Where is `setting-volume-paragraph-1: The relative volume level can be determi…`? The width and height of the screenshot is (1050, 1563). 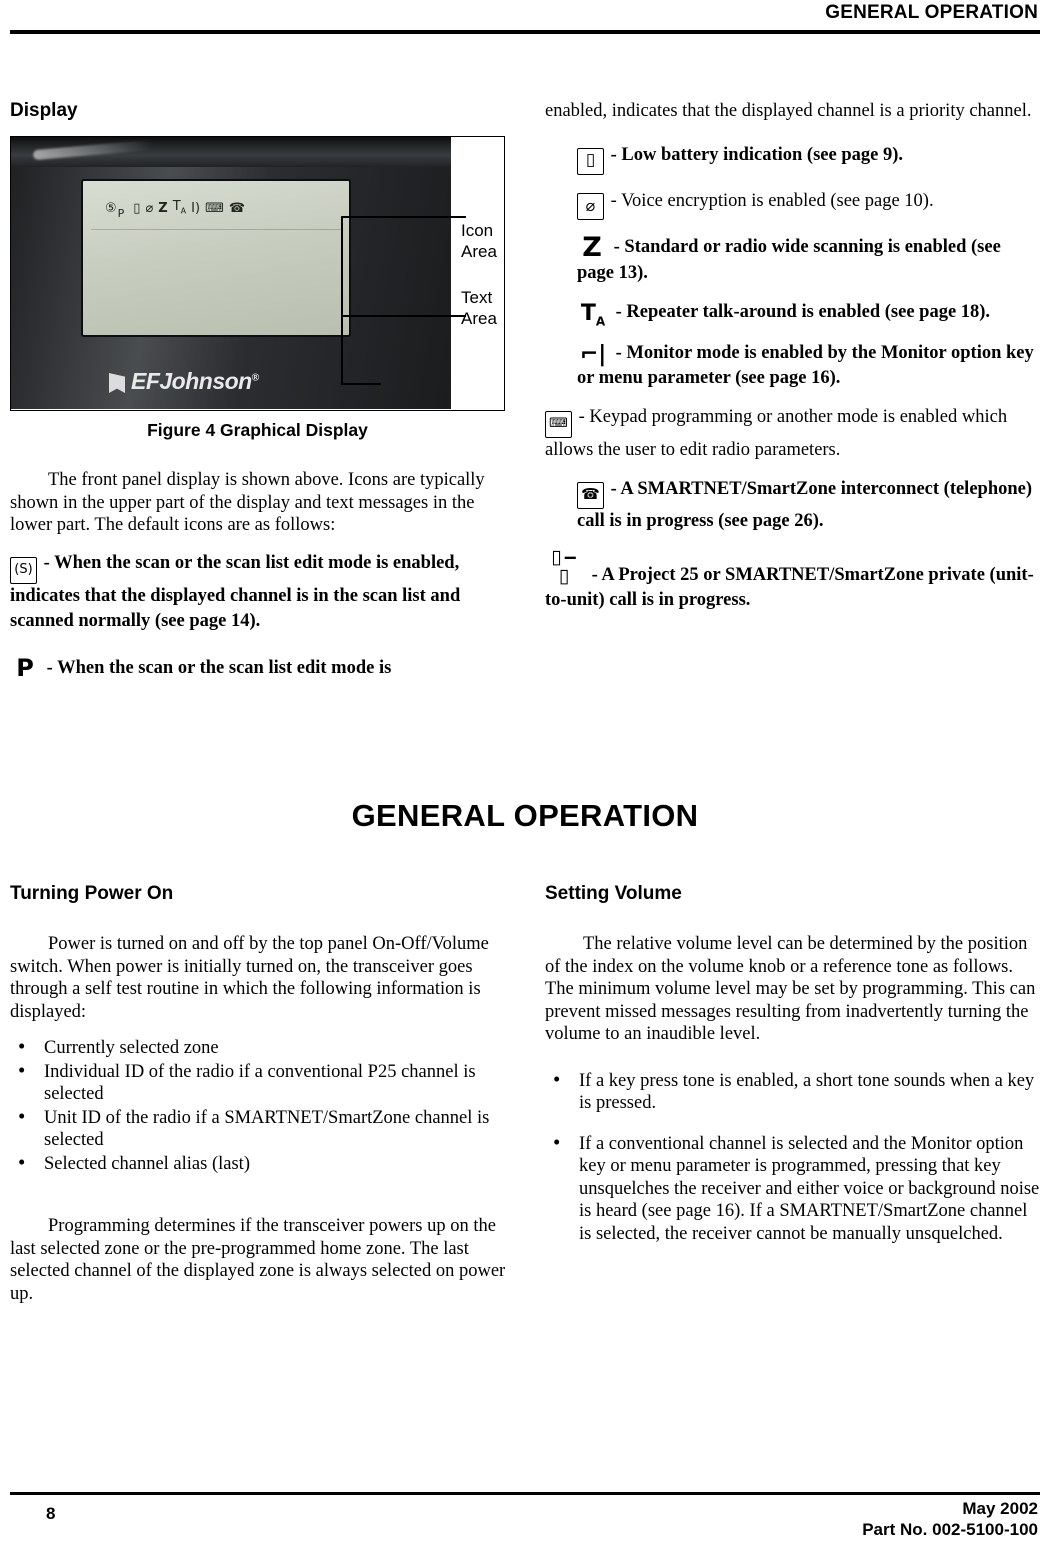 setting-volume-paragraph-1: The relative volume level can be determi… is located at coordinates (790, 989).